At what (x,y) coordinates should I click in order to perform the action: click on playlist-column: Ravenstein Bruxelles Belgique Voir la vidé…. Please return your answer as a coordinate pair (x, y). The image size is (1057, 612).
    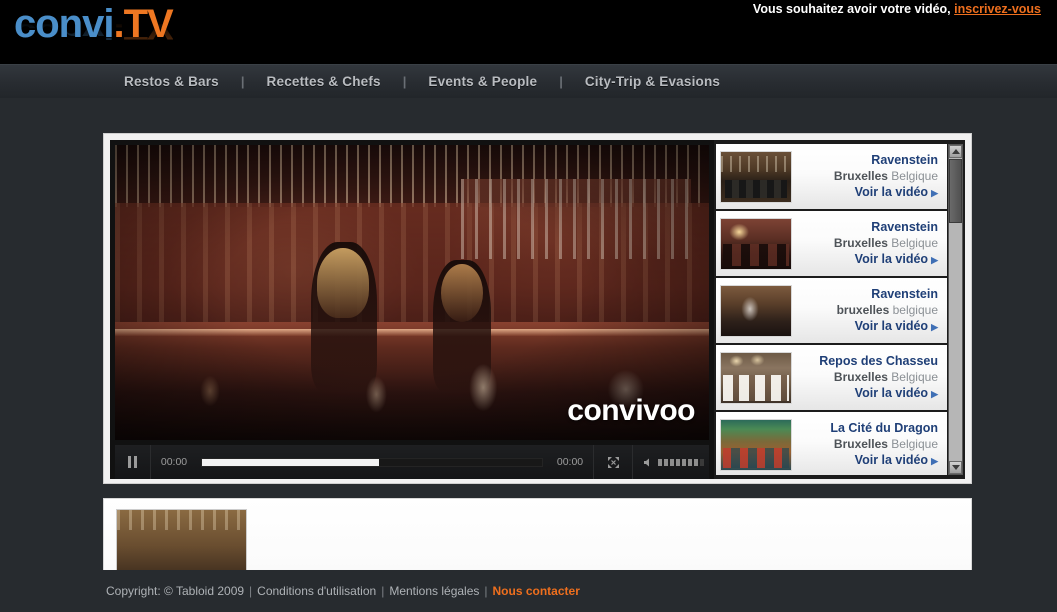
    Looking at the image, I should click on (839, 309).